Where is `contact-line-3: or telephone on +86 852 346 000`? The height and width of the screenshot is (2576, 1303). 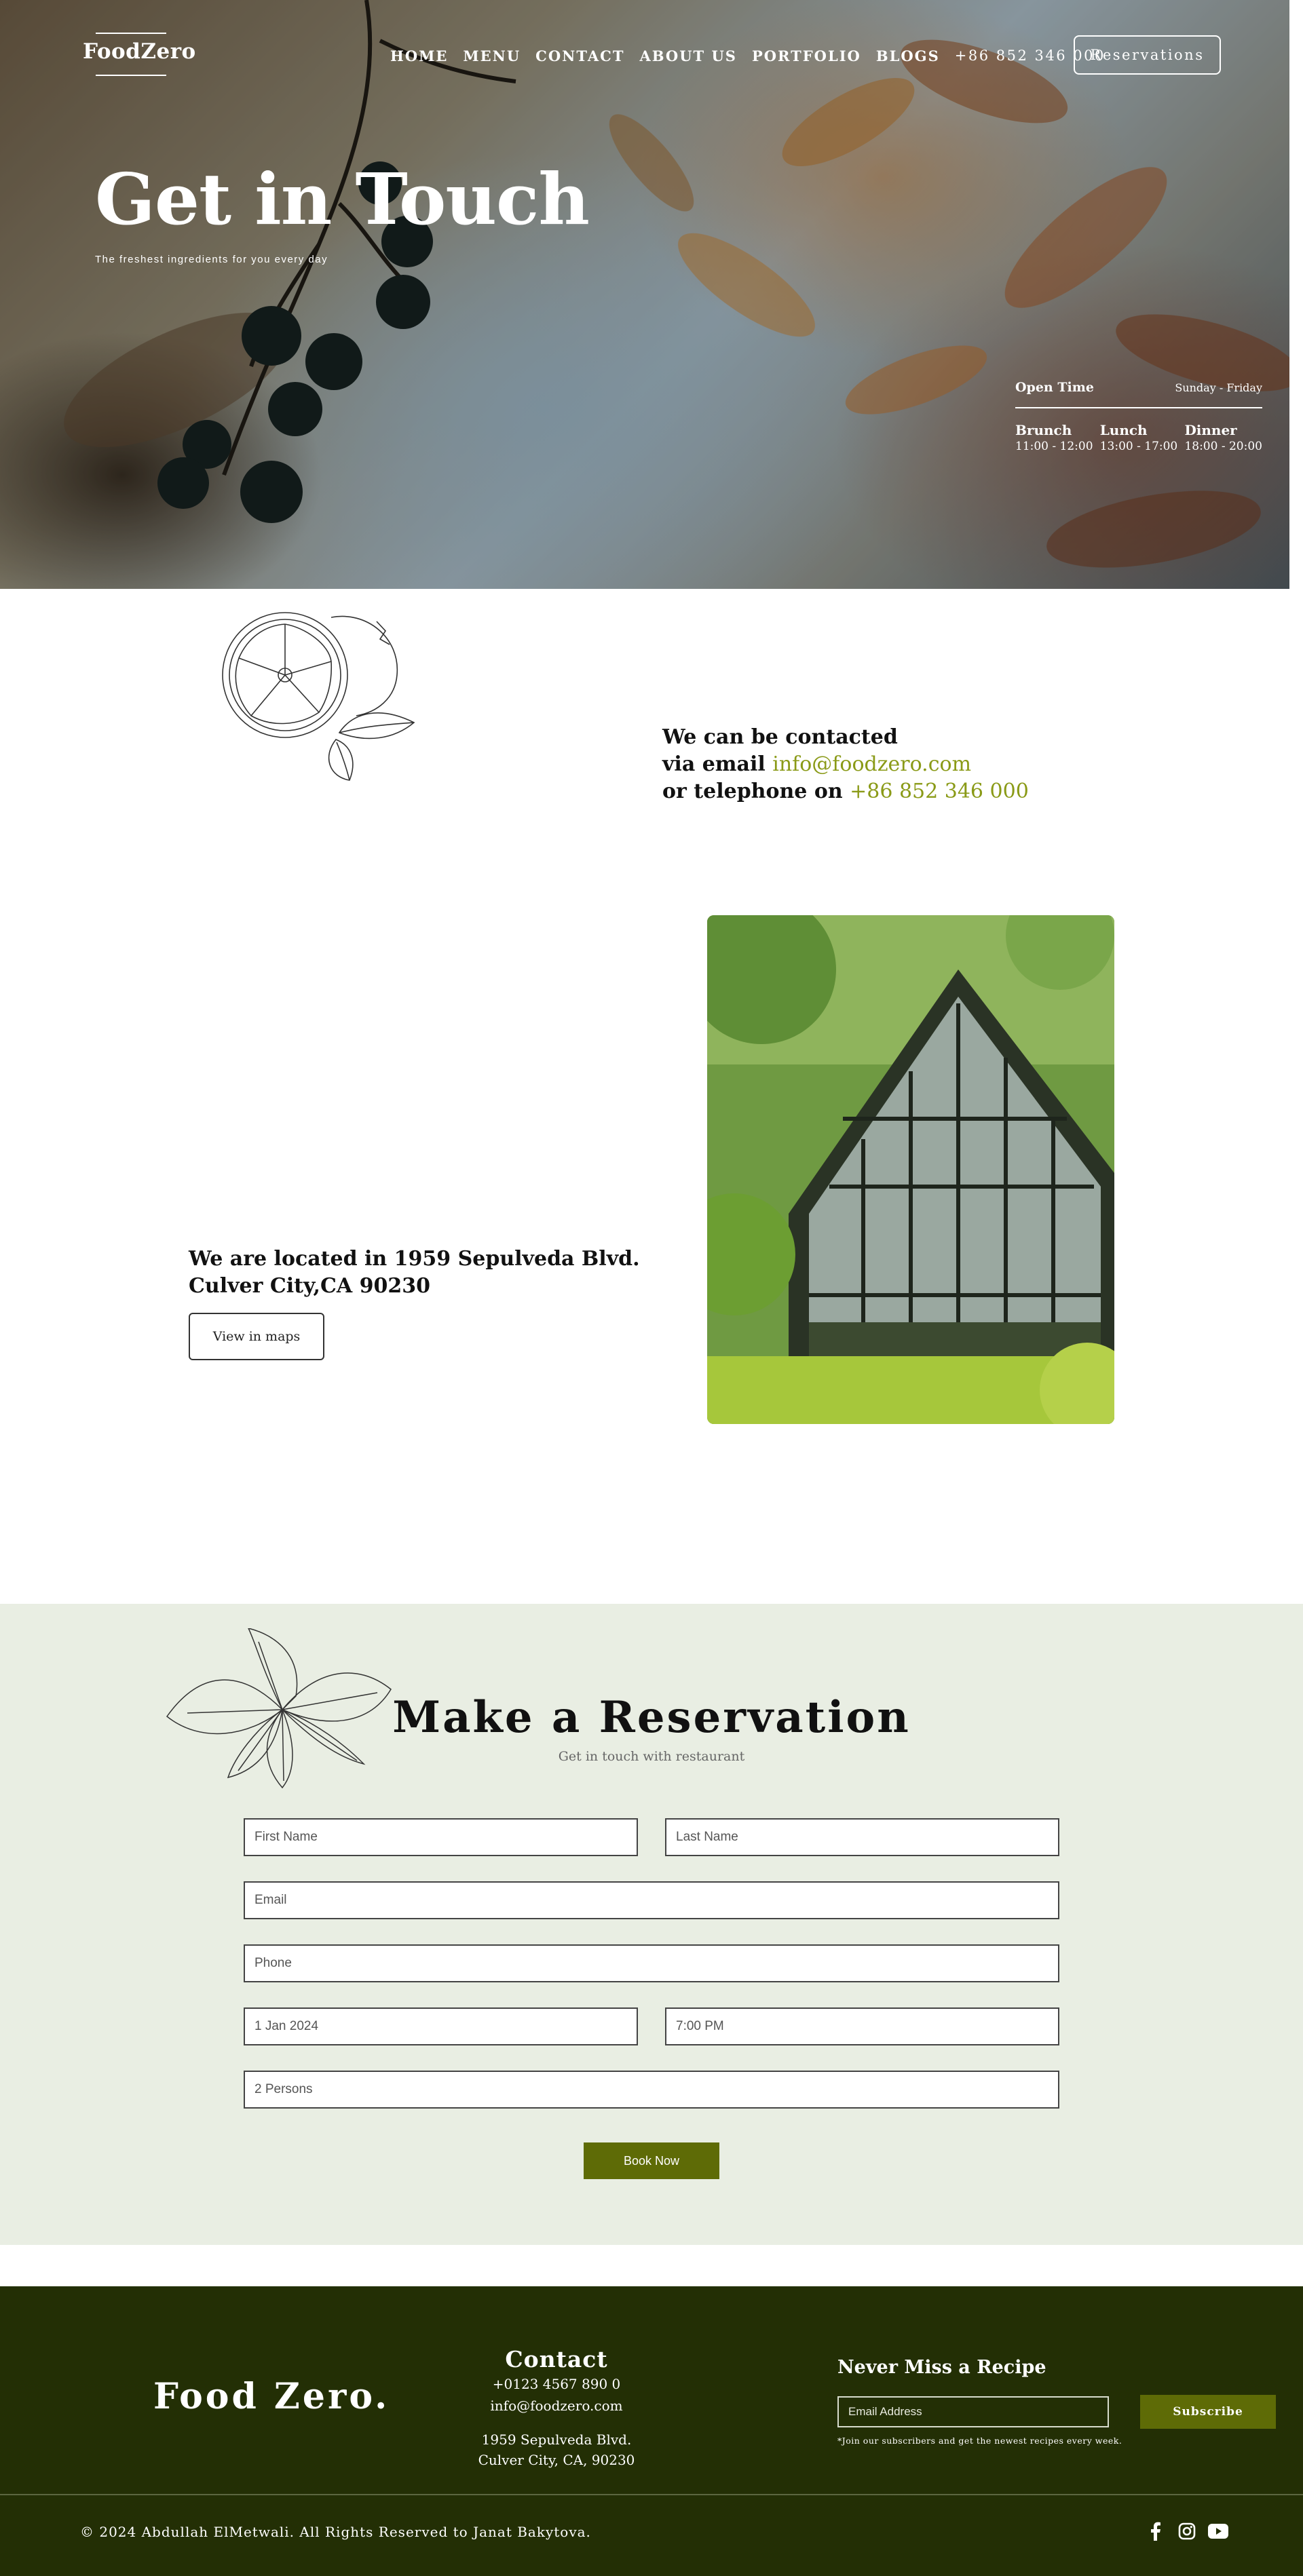 contact-line-3: or telephone on +86 852 346 000 is located at coordinates (845, 791).